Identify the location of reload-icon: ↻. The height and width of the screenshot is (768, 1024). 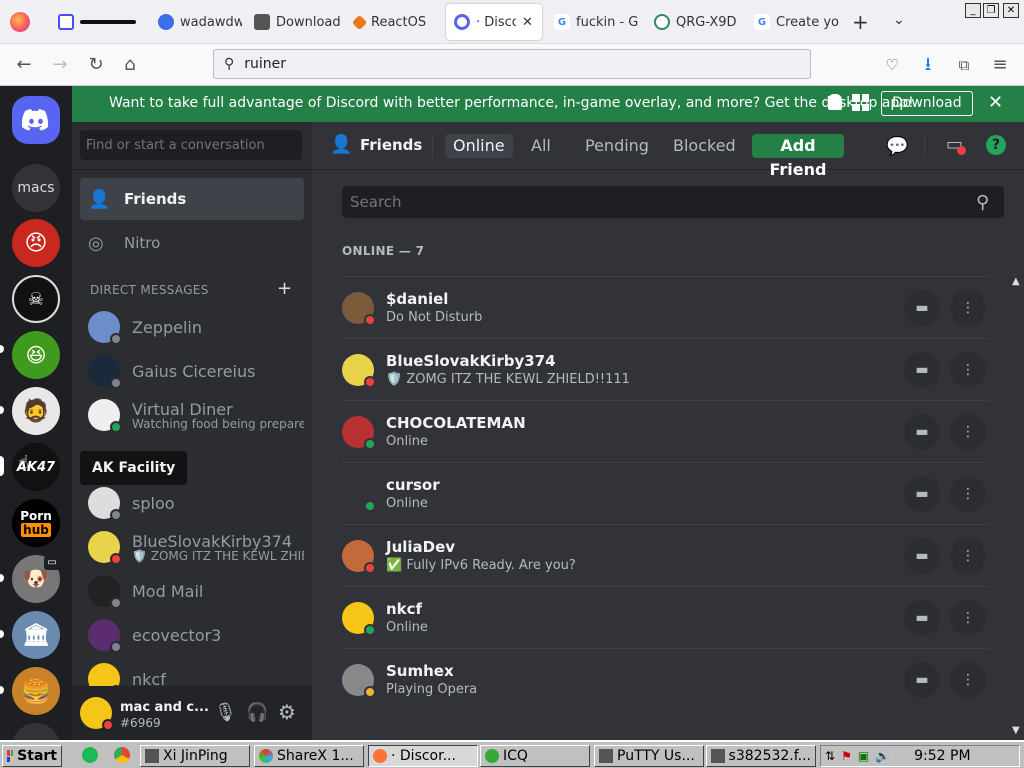
(96, 65).